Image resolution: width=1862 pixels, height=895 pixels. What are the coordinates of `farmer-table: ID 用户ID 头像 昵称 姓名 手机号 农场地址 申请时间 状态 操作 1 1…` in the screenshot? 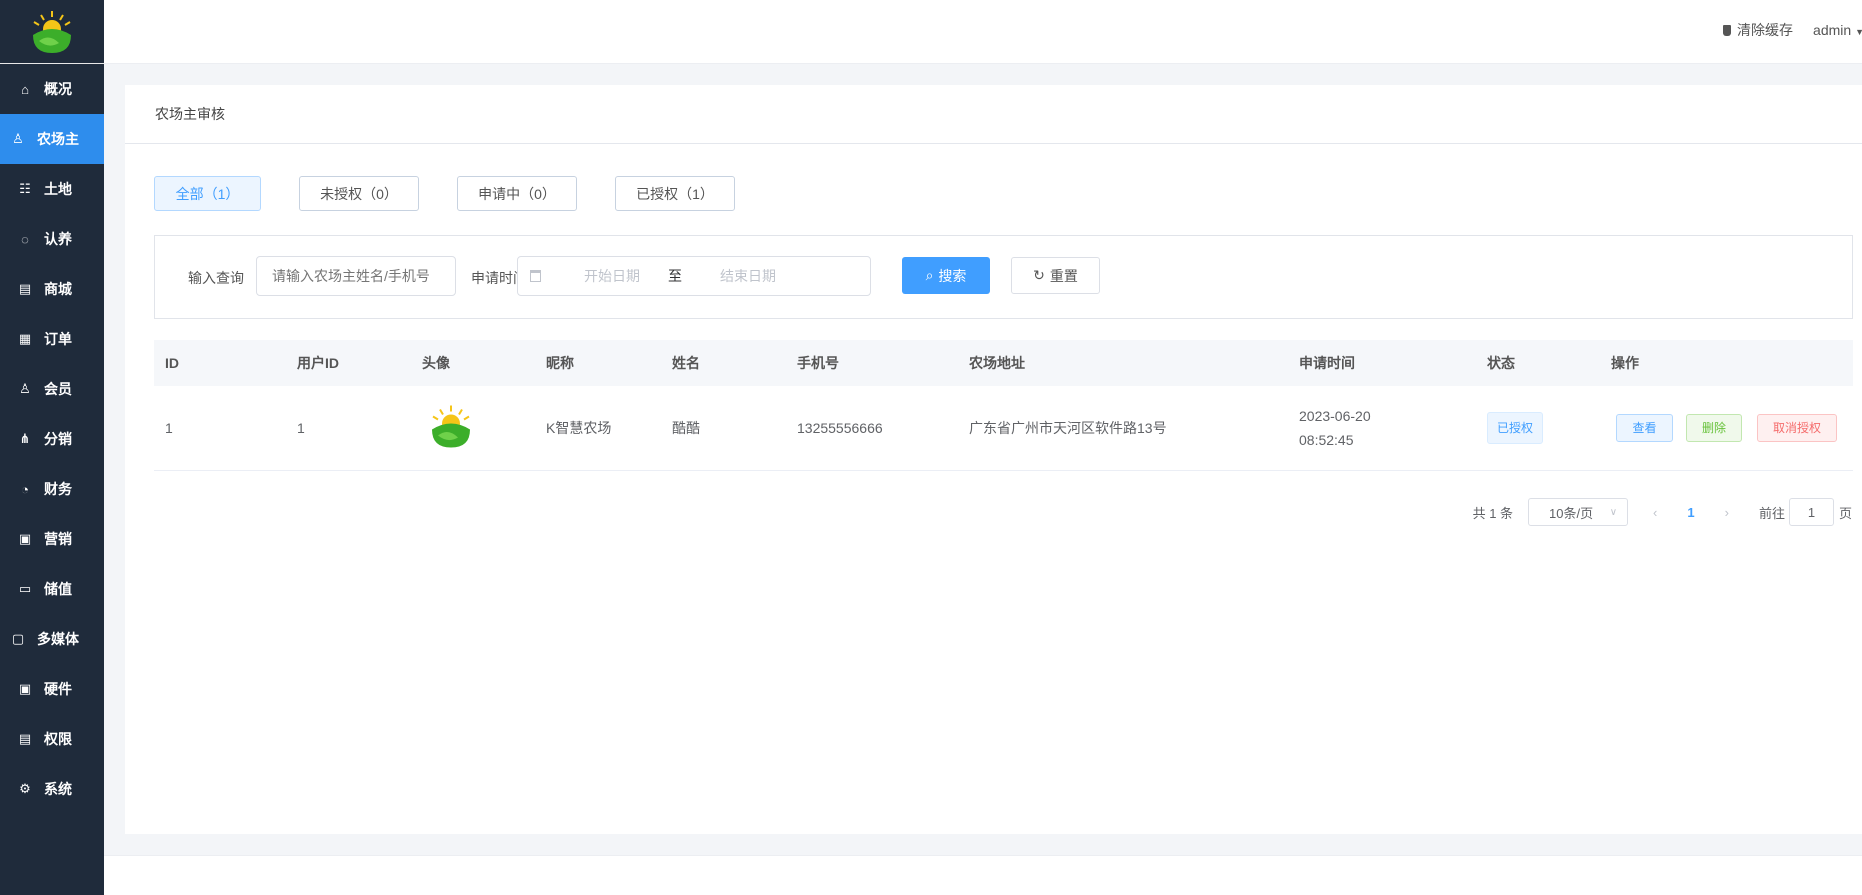 It's located at (1003, 405).